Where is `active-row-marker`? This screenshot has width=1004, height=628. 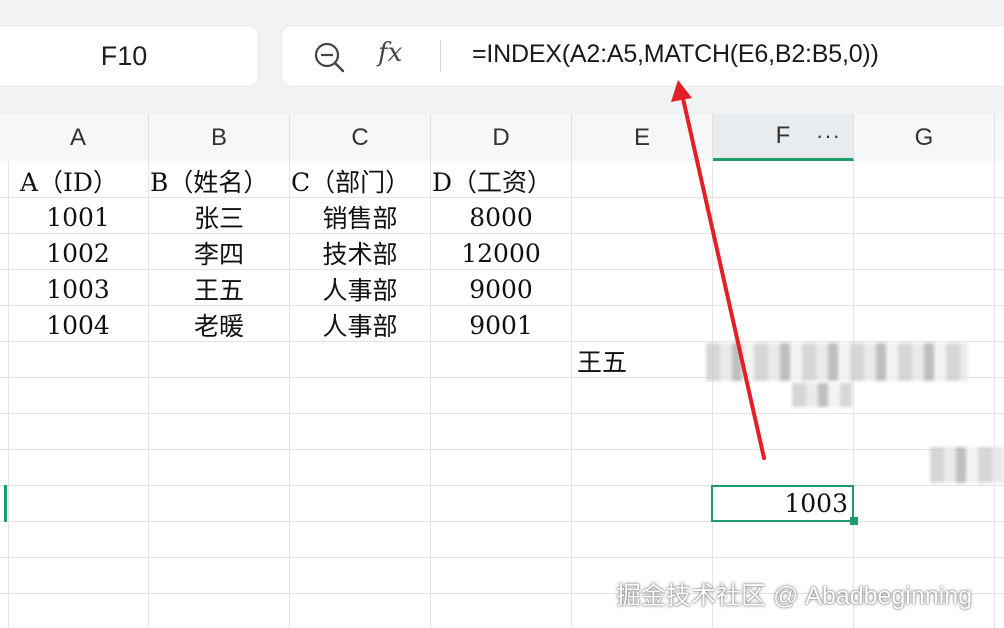 active-row-marker is located at coordinates (5, 503).